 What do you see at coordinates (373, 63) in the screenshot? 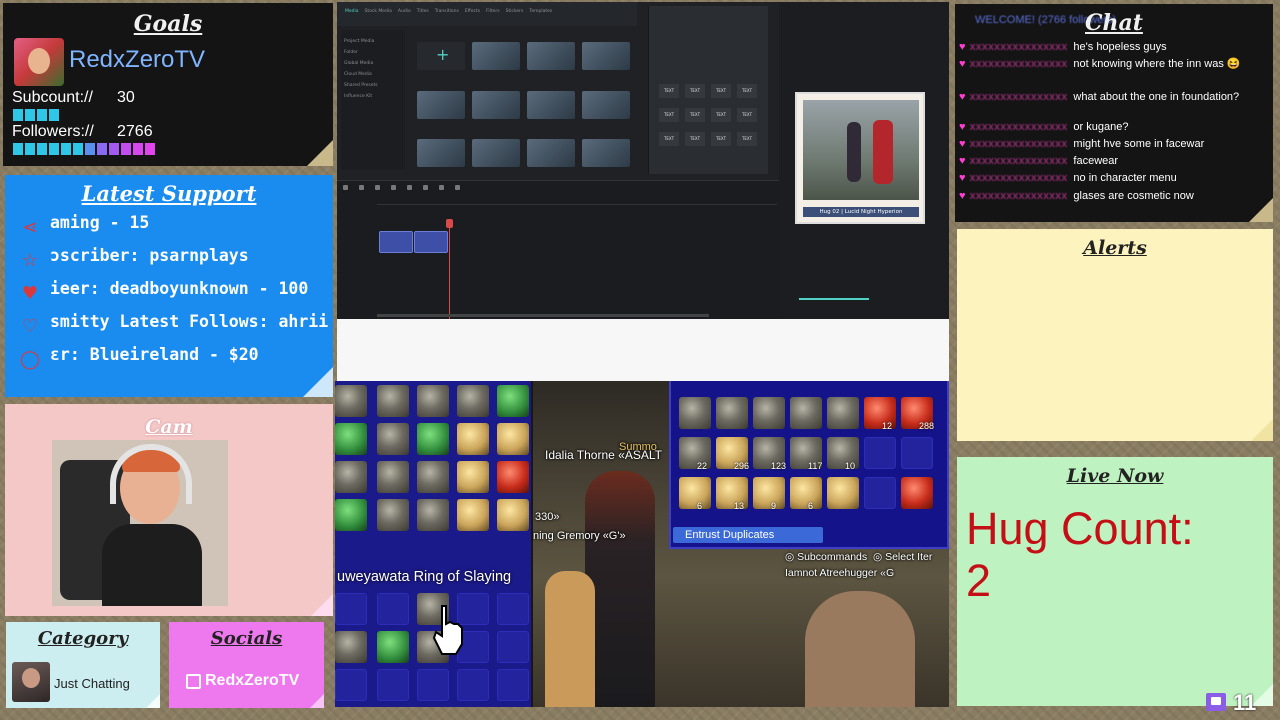
I see `sidebar-item: Global Media` at bounding box center [373, 63].